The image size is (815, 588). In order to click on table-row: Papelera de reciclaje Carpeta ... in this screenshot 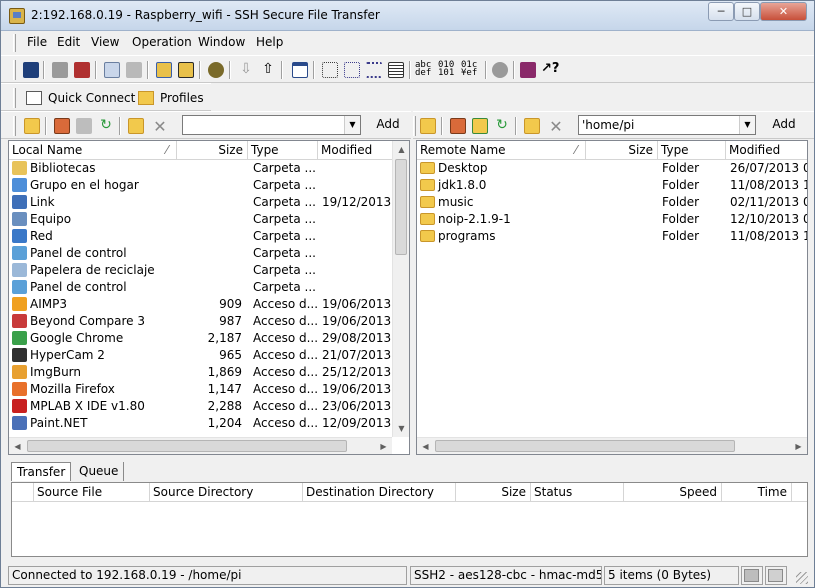, I will do `click(209, 270)`.